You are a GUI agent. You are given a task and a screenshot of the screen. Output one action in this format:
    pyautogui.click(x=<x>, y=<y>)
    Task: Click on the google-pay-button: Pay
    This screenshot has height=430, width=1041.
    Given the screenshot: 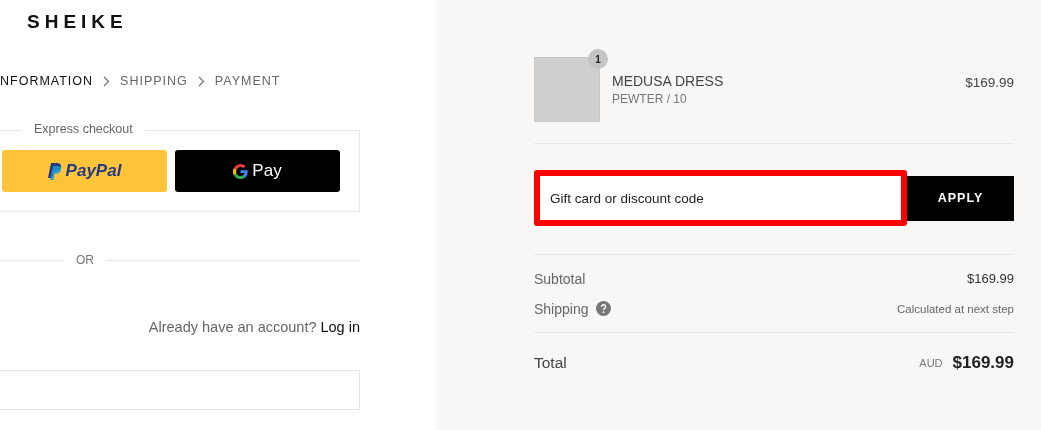 What is the action you would take?
    pyautogui.click(x=257, y=171)
    